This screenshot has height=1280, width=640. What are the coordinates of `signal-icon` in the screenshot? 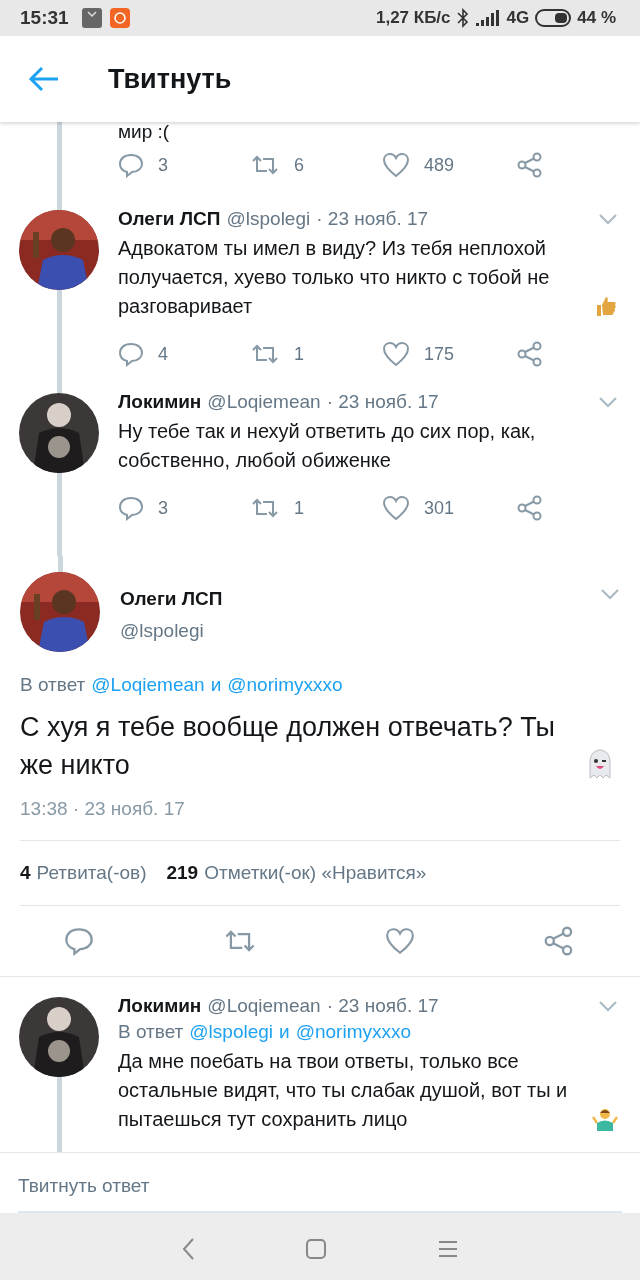 It's located at (487, 18).